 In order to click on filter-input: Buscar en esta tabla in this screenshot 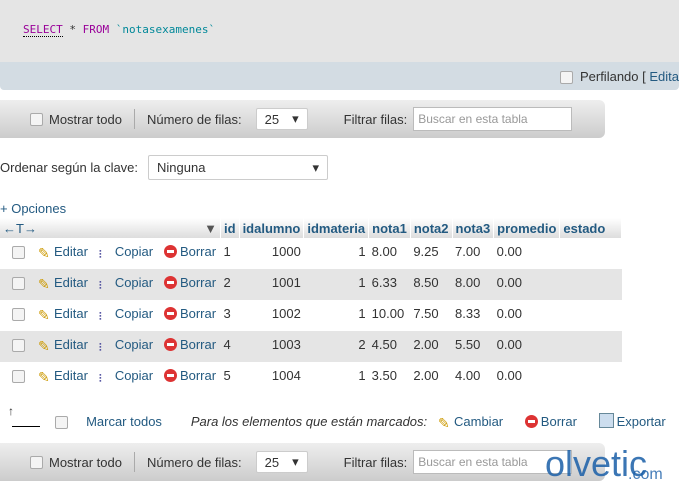, I will do `click(493, 119)`.